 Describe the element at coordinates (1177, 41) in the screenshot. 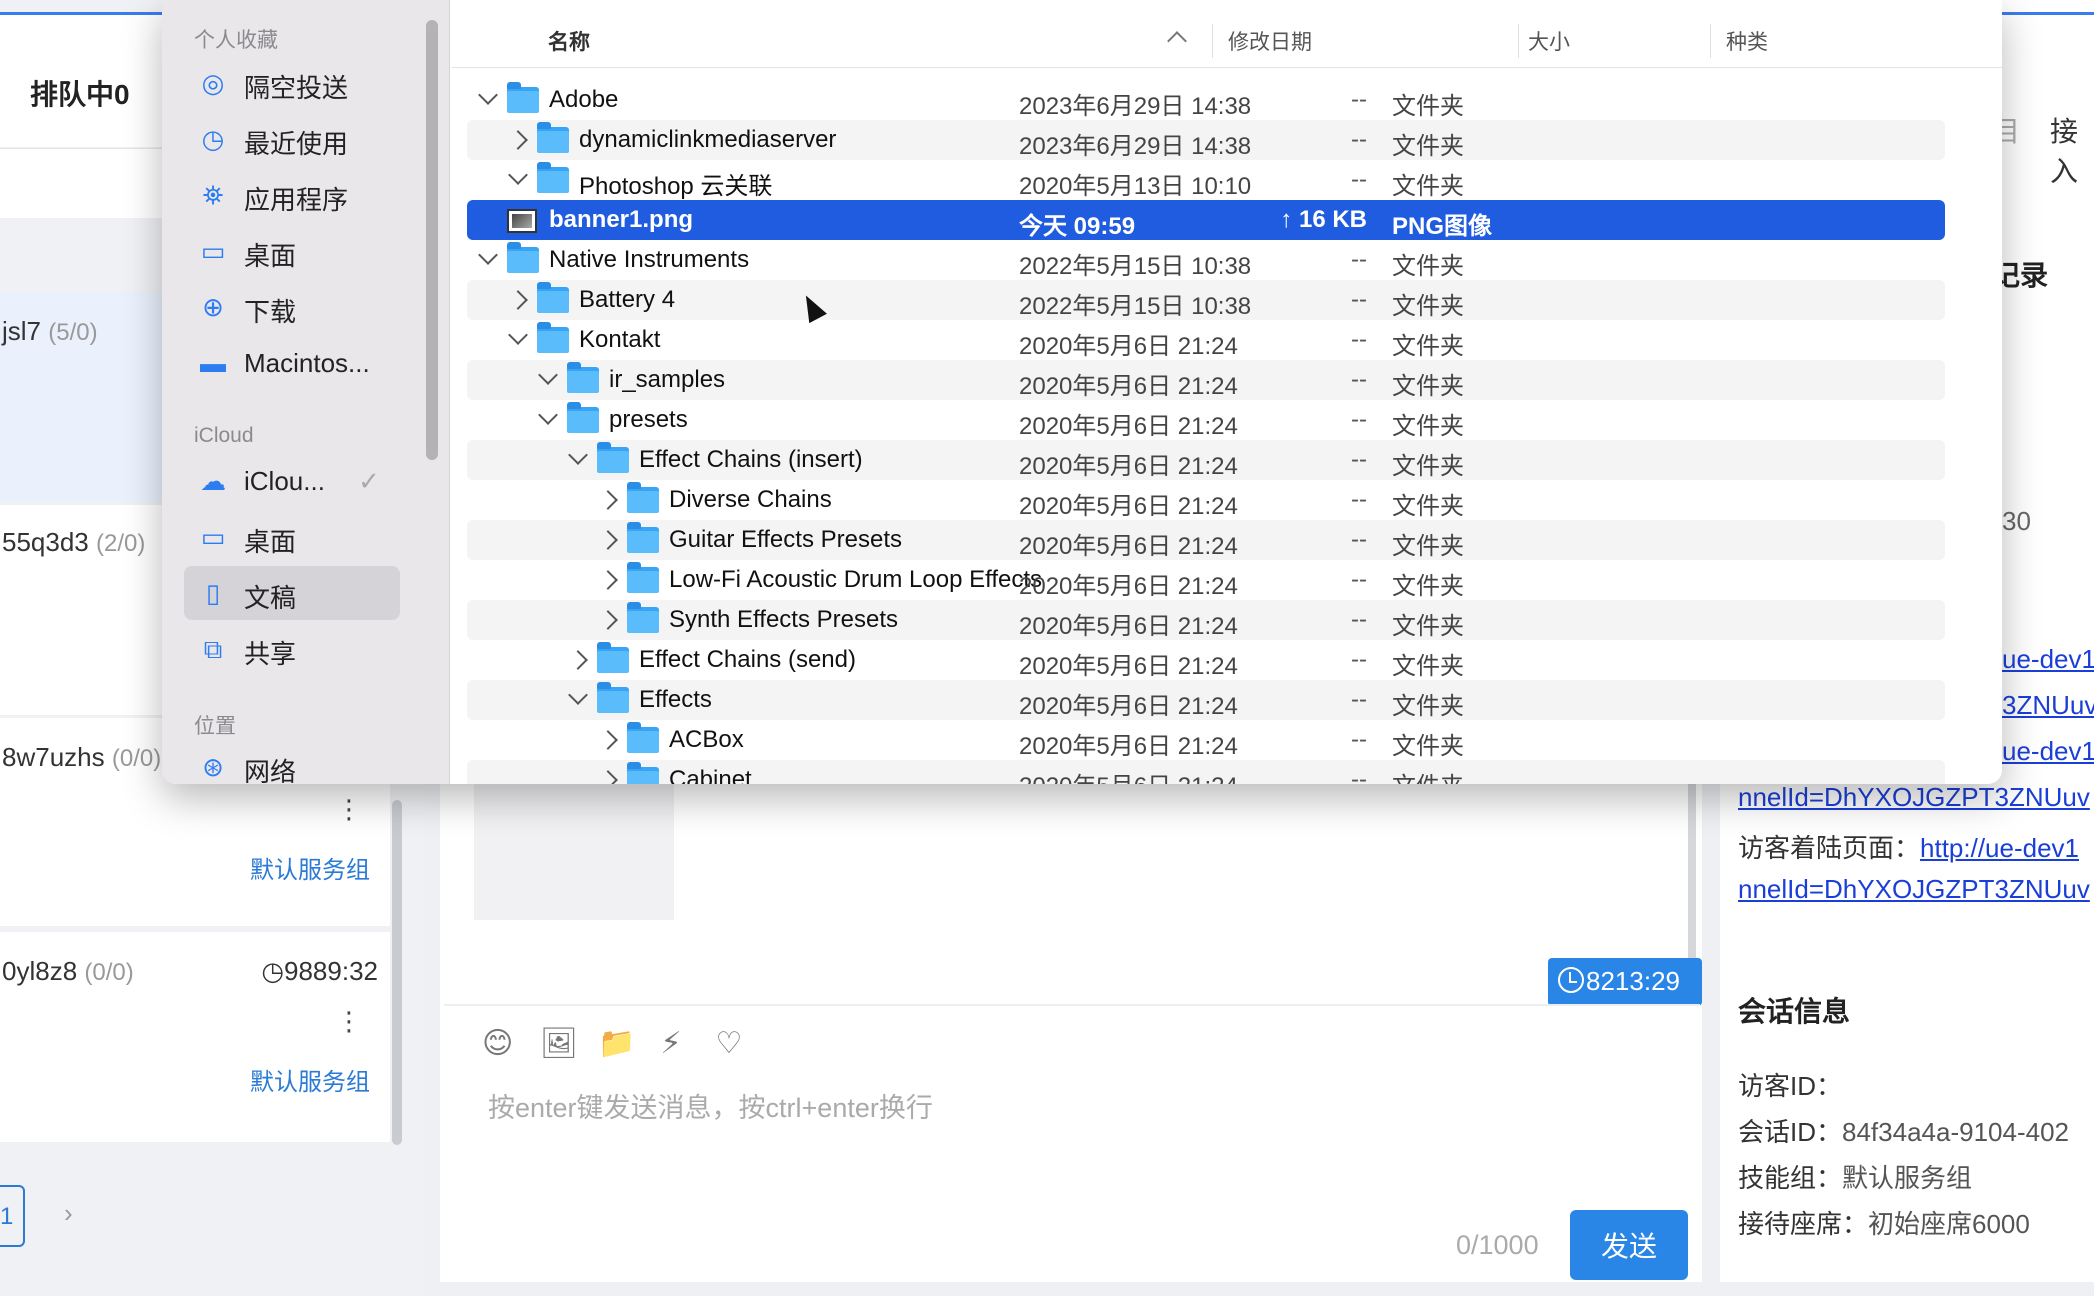

I see `sort-ascending-icon` at that location.